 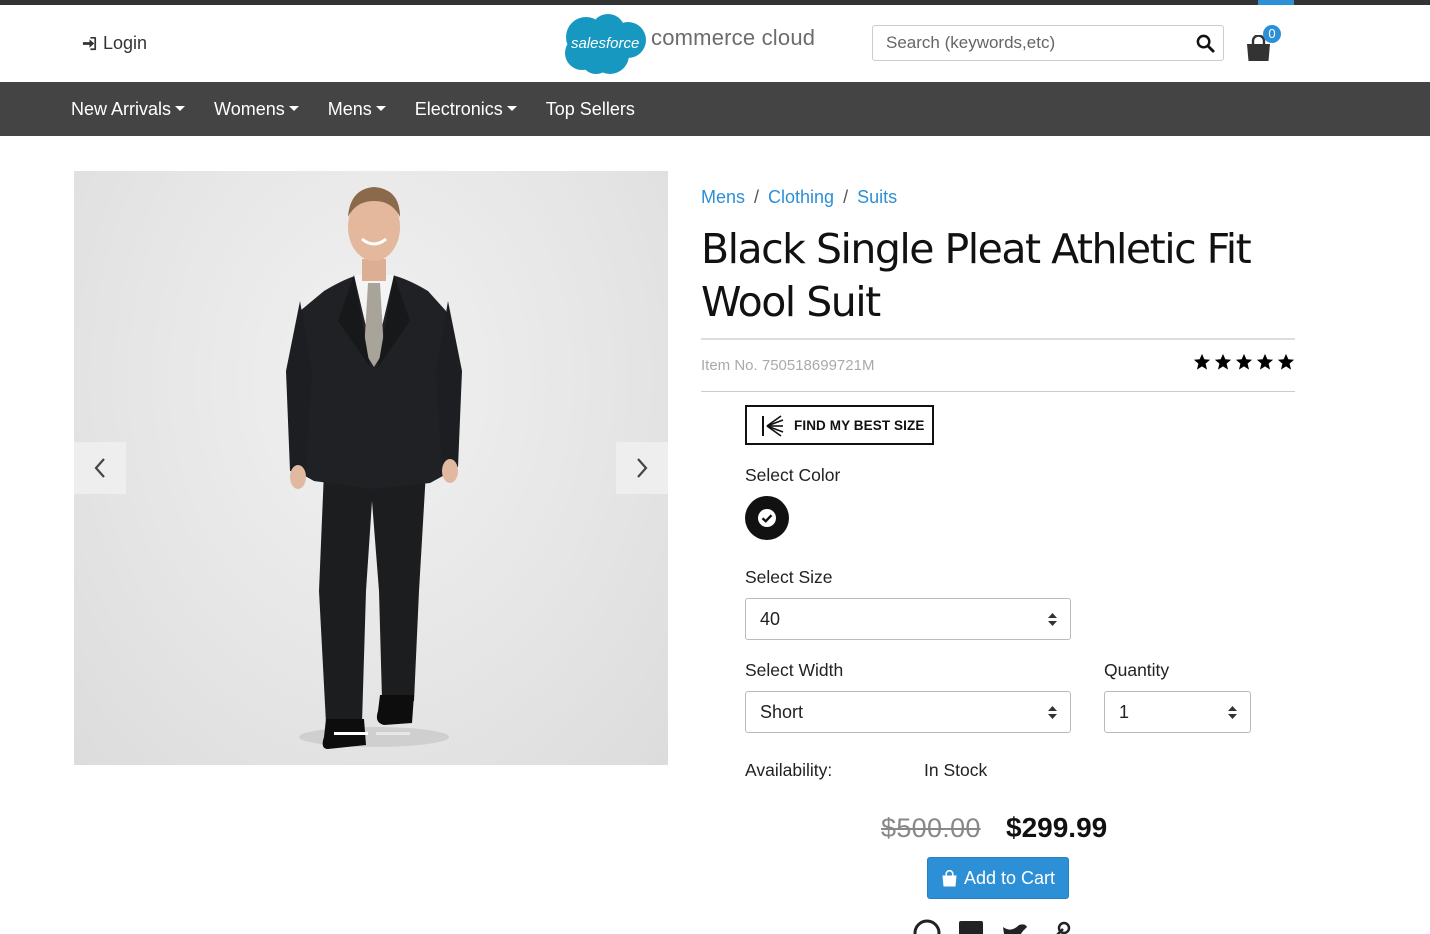 I want to click on carousel-indicators, so click(x=372, y=733).